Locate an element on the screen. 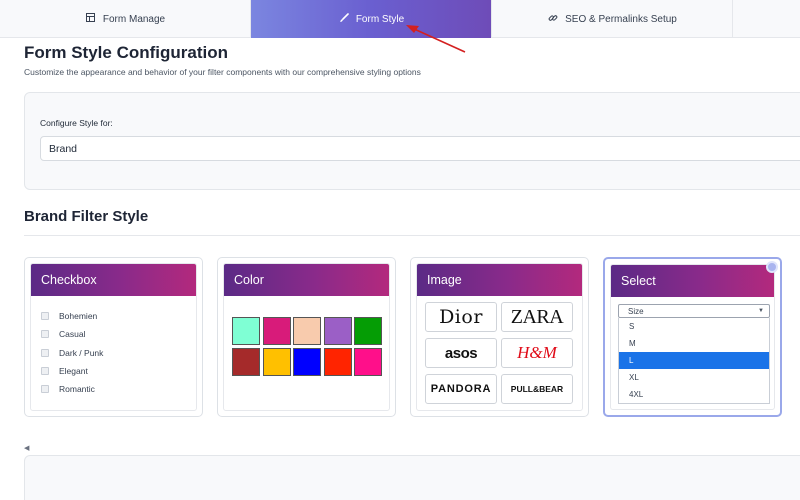 This screenshot has width=800, height=500. select-option: 4XL is located at coordinates (694, 394).